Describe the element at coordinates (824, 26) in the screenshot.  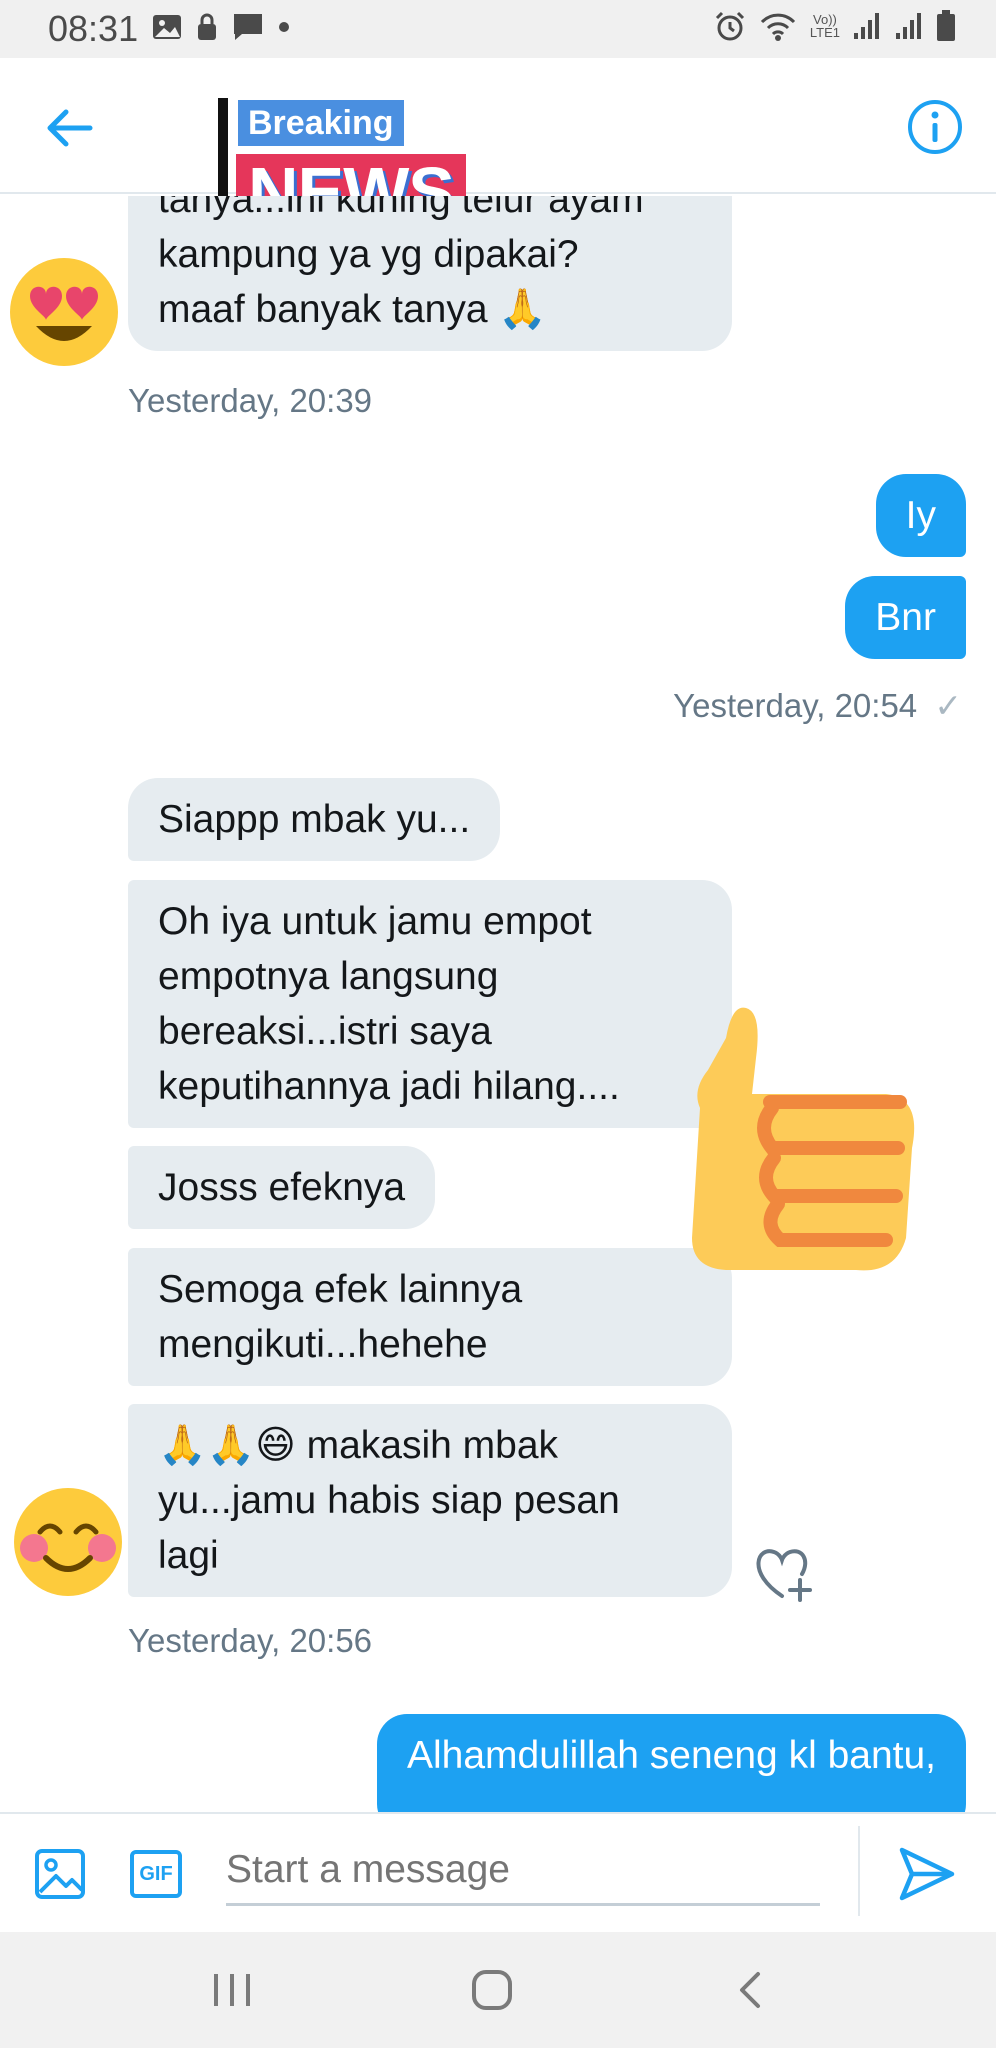
I see `volte-icon: Vo)) LTE1` at that location.